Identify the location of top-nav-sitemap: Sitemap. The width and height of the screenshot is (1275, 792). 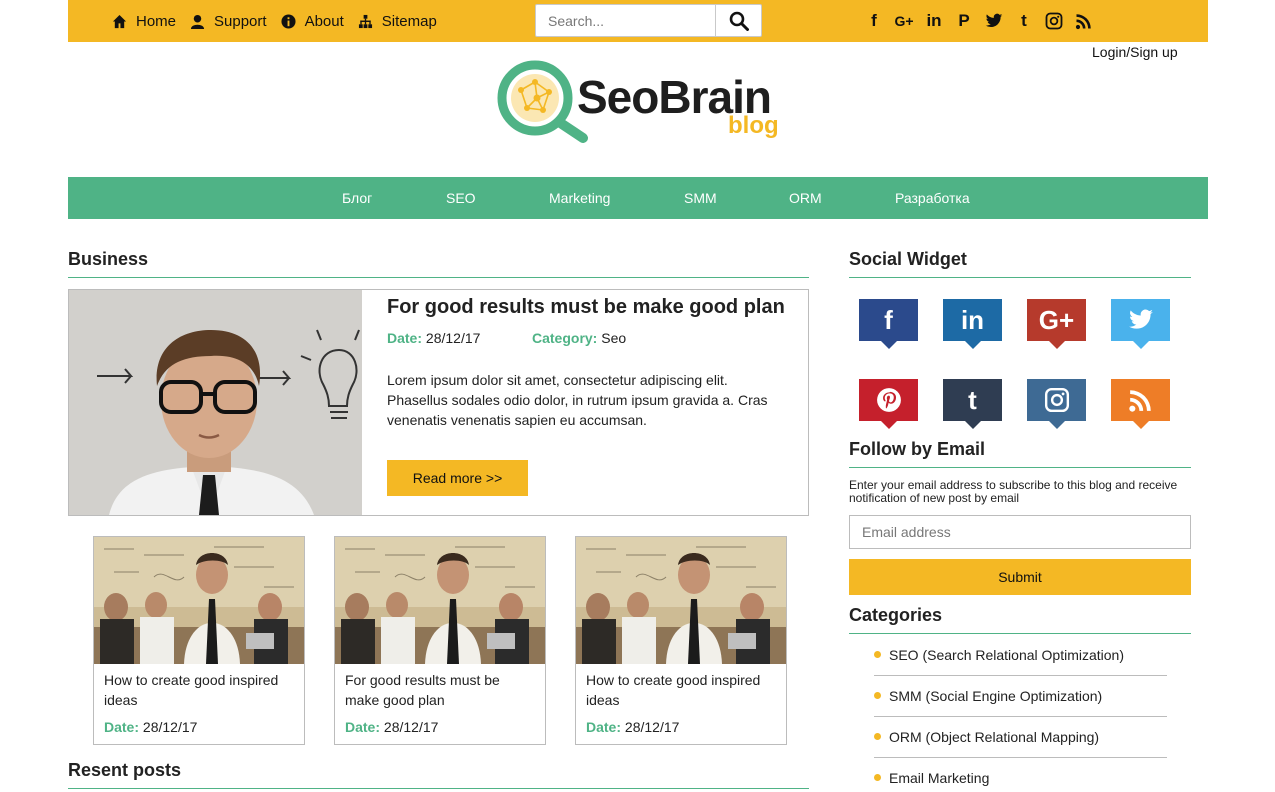
(397, 21).